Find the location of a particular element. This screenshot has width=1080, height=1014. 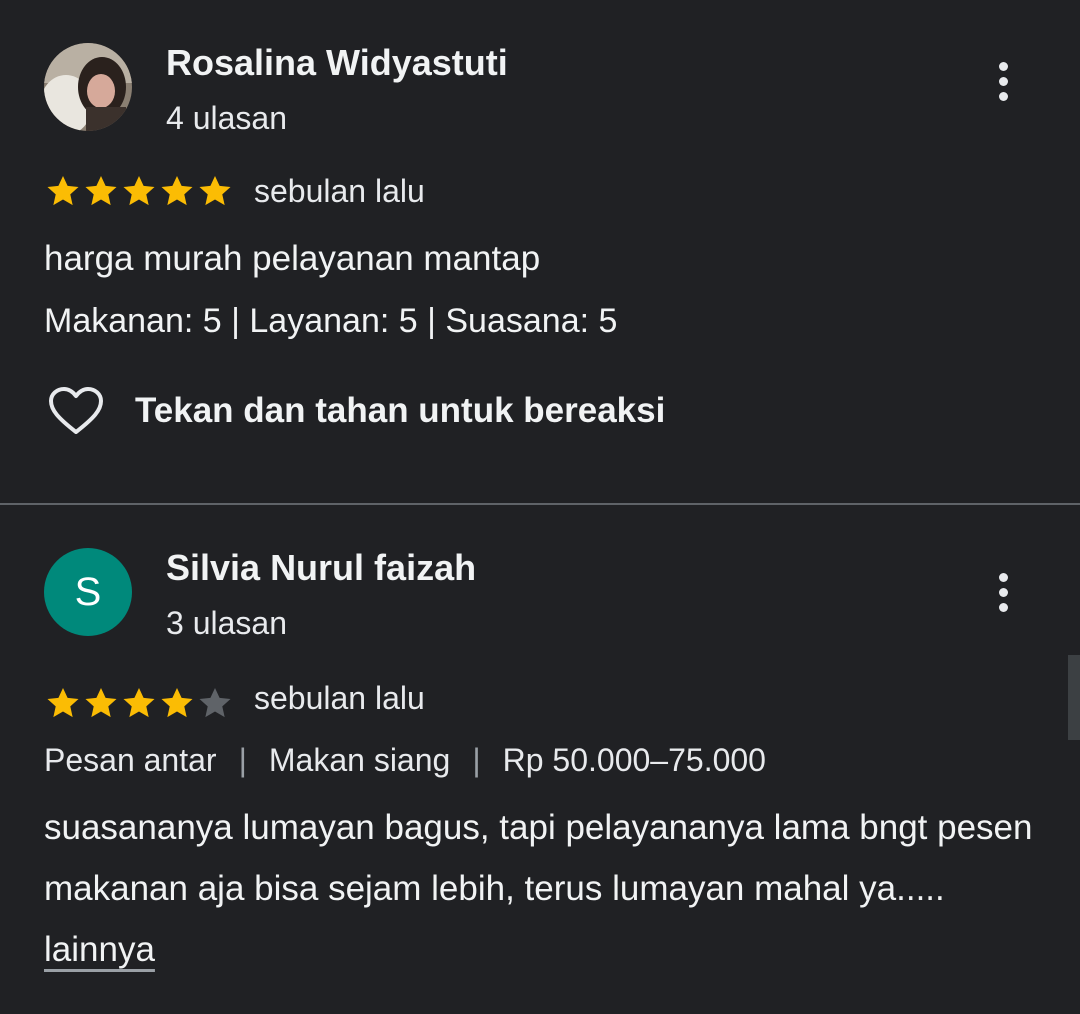

tag-price: Rp 50.000–75.000 is located at coordinates (634, 760).